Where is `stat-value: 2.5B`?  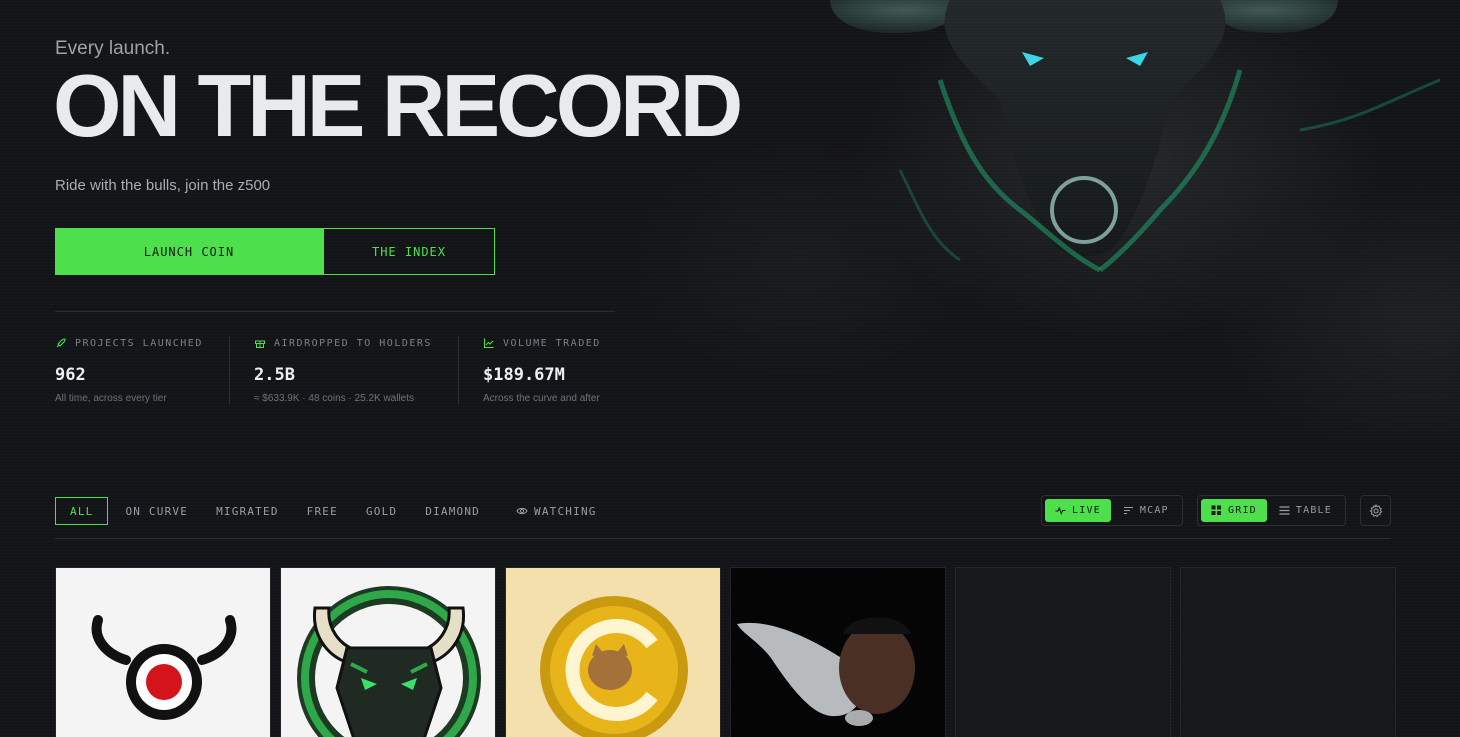 stat-value: 2.5B is located at coordinates (274, 375).